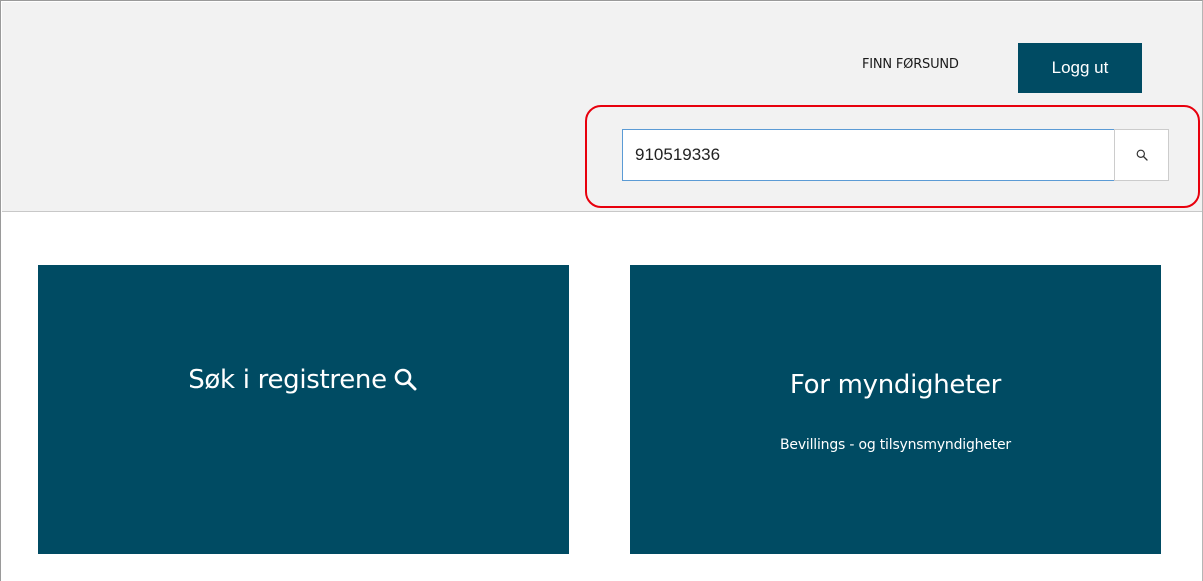 Image resolution: width=1203 pixels, height=581 pixels. Describe the element at coordinates (895, 385) in the screenshot. I see `tile-title: For myndigheter` at that location.